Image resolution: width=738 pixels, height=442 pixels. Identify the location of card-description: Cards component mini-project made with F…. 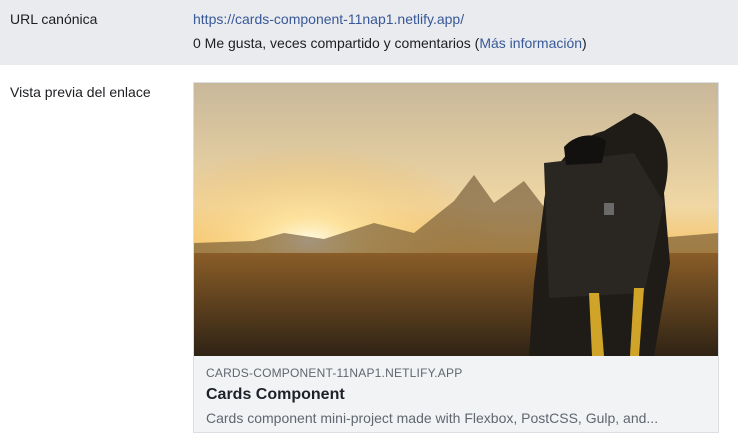
(432, 418).